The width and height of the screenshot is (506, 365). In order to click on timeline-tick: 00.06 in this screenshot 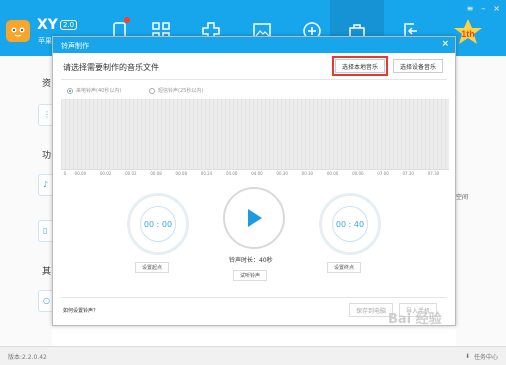, I will do `click(358, 173)`.